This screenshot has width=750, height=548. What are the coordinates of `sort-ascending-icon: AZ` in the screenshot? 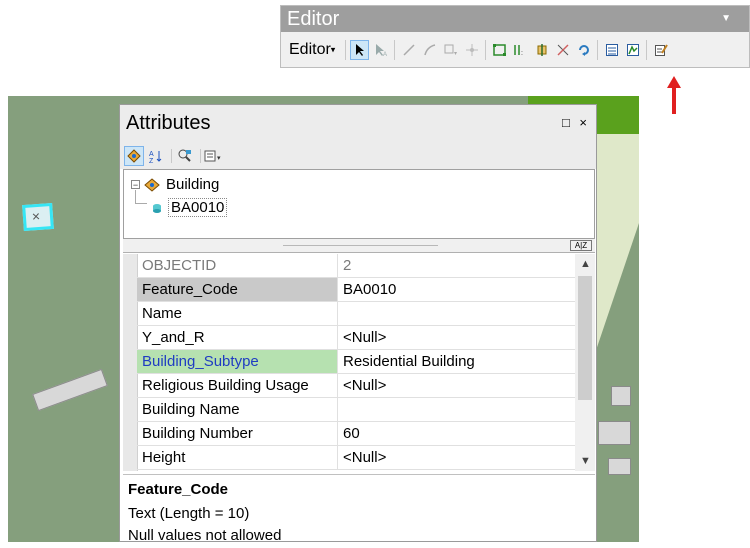 It's located at (156, 156).